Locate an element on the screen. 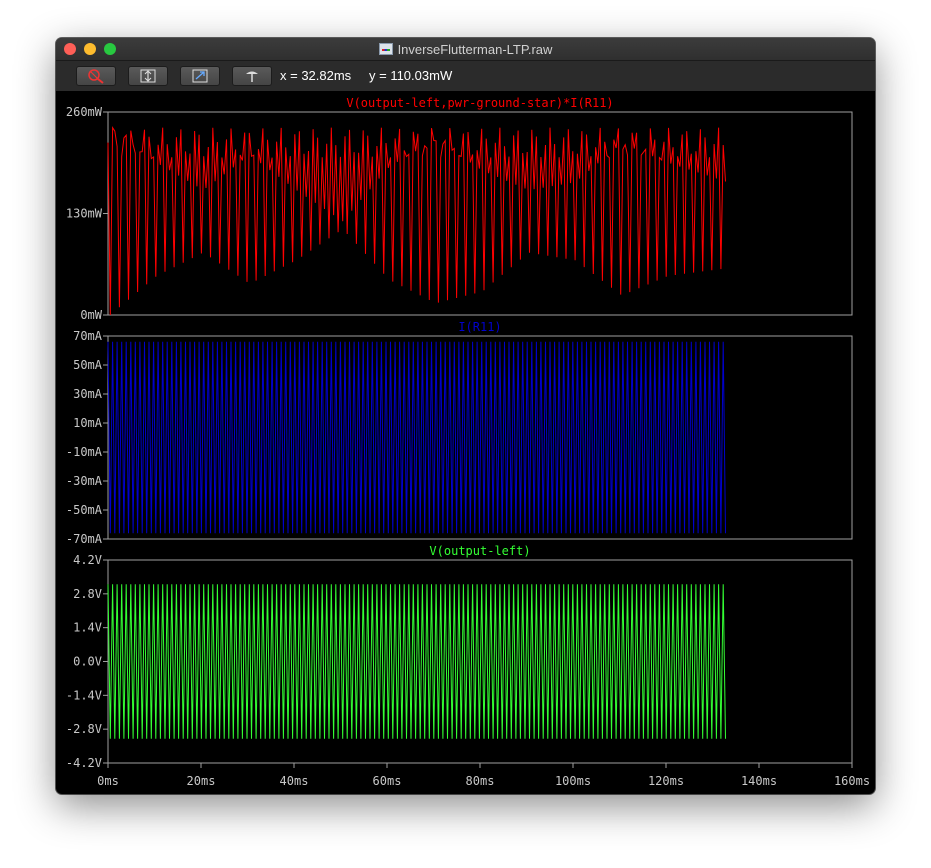  y-tick-label: 70mA is located at coordinates (88, 336).